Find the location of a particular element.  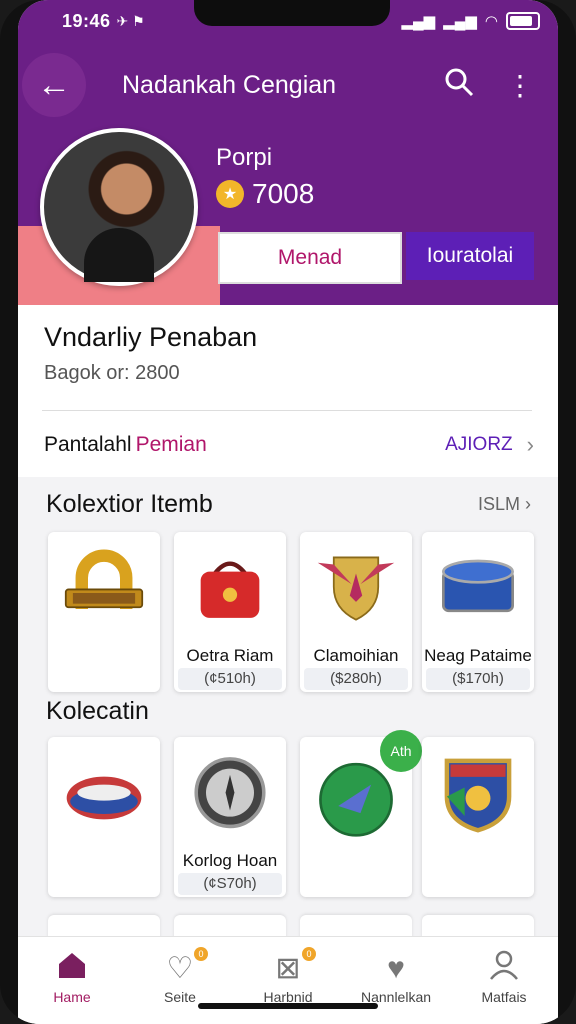

divider is located at coordinates (287, 410).